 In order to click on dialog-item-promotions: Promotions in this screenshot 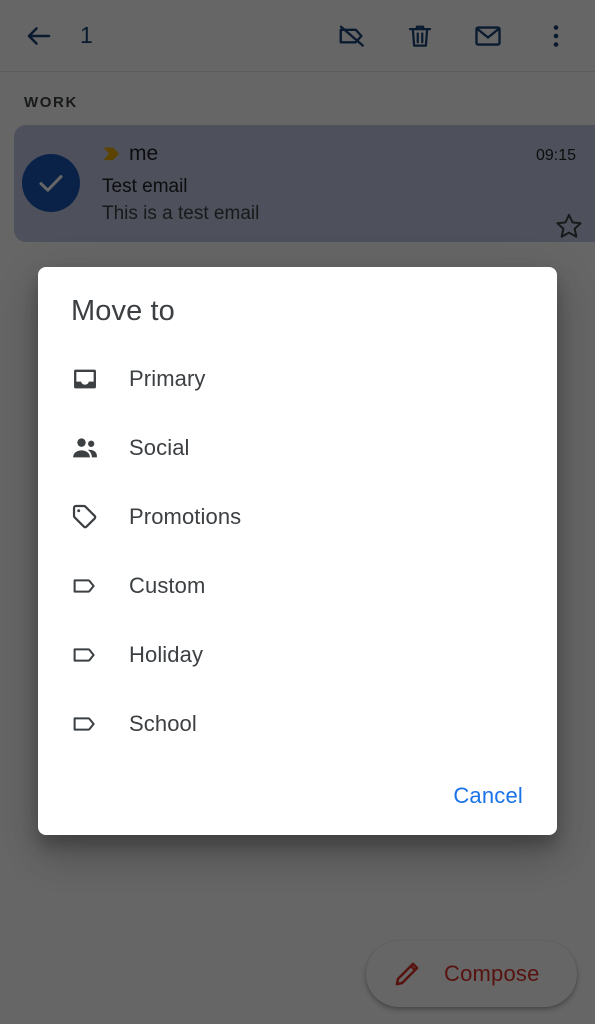, I will do `click(297, 516)`.